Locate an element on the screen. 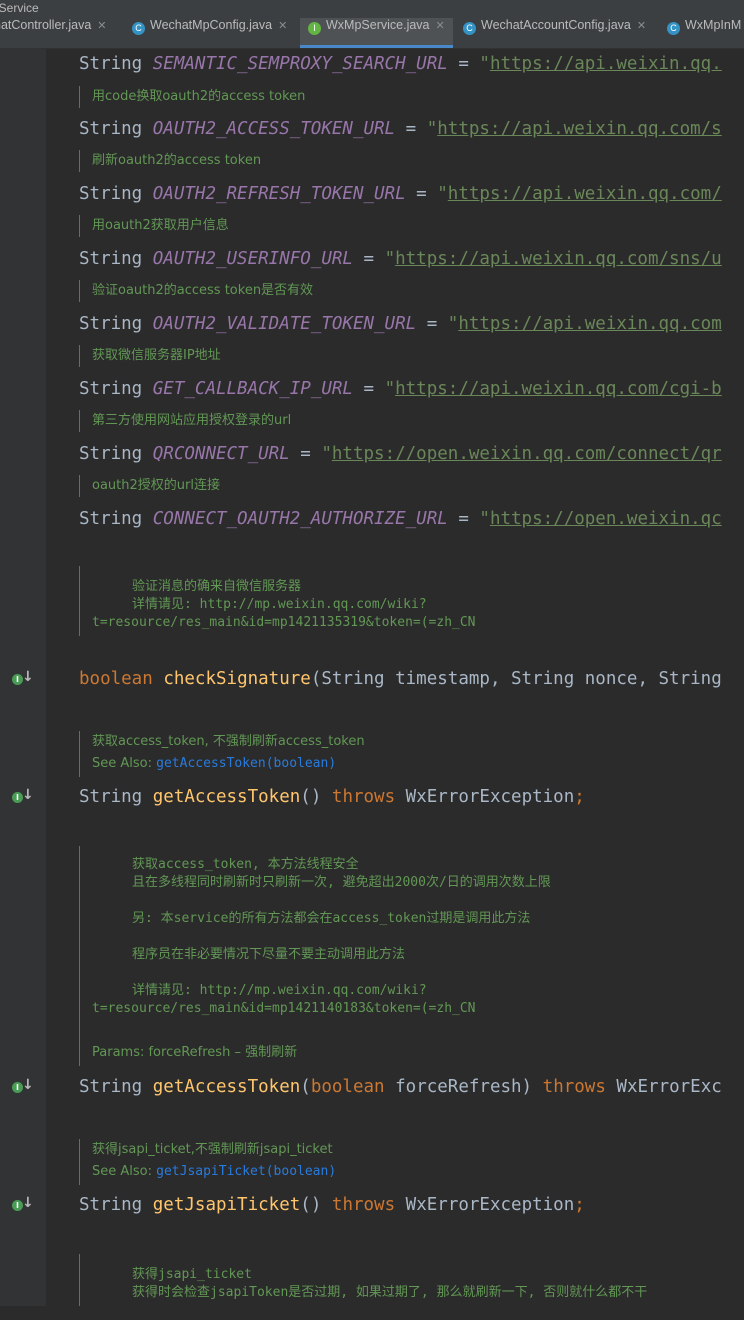  doc-comment: 用code换取oauth2的access token is located at coordinates (192, 97).